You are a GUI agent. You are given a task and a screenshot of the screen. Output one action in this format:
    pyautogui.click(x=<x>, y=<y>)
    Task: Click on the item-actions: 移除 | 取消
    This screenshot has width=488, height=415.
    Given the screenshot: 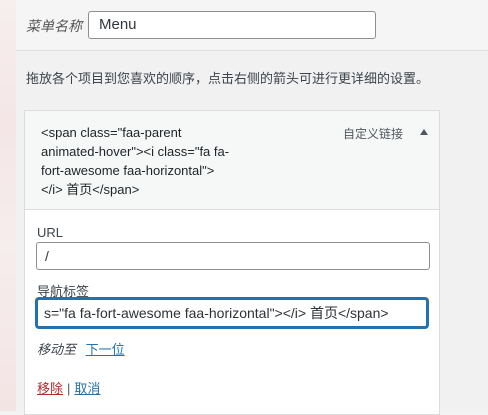 What is the action you would take?
    pyautogui.click(x=68, y=387)
    